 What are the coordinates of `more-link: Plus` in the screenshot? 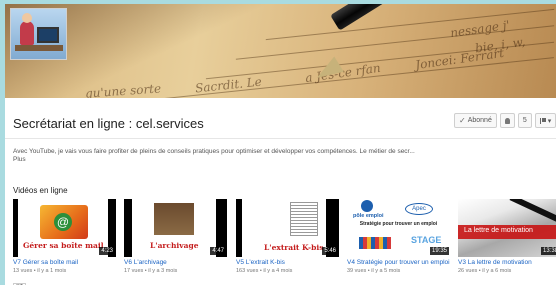 It's located at (19, 159).